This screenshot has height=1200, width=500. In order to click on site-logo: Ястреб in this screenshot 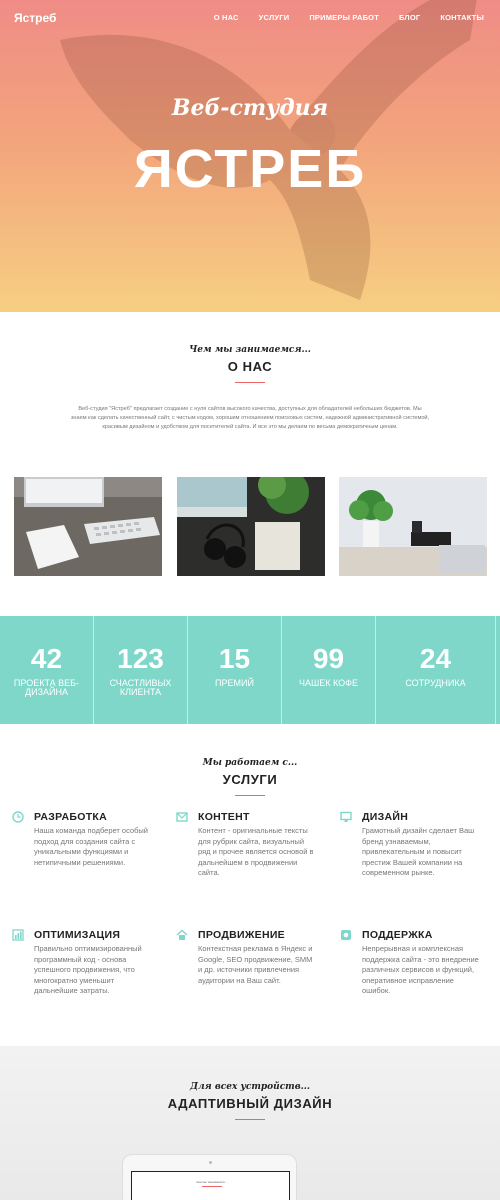, I will do `click(35, 18)`.